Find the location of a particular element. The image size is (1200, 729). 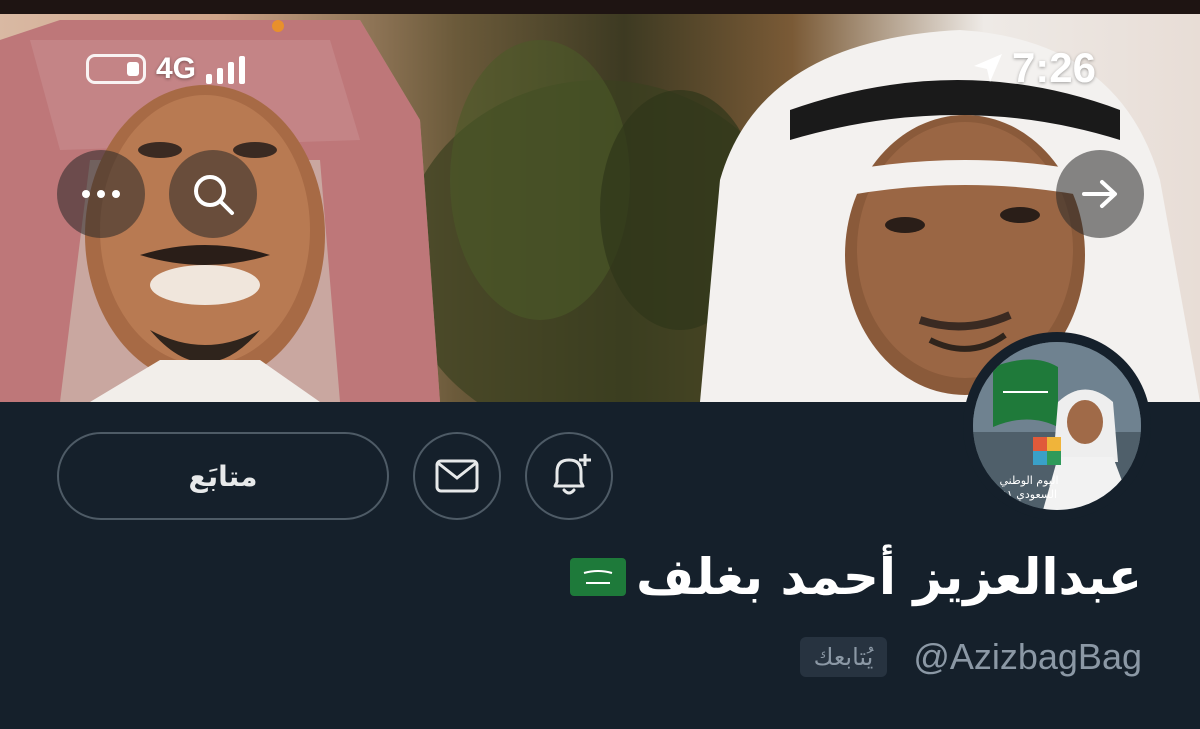

forward-button is located at coordinates (1100, 194).